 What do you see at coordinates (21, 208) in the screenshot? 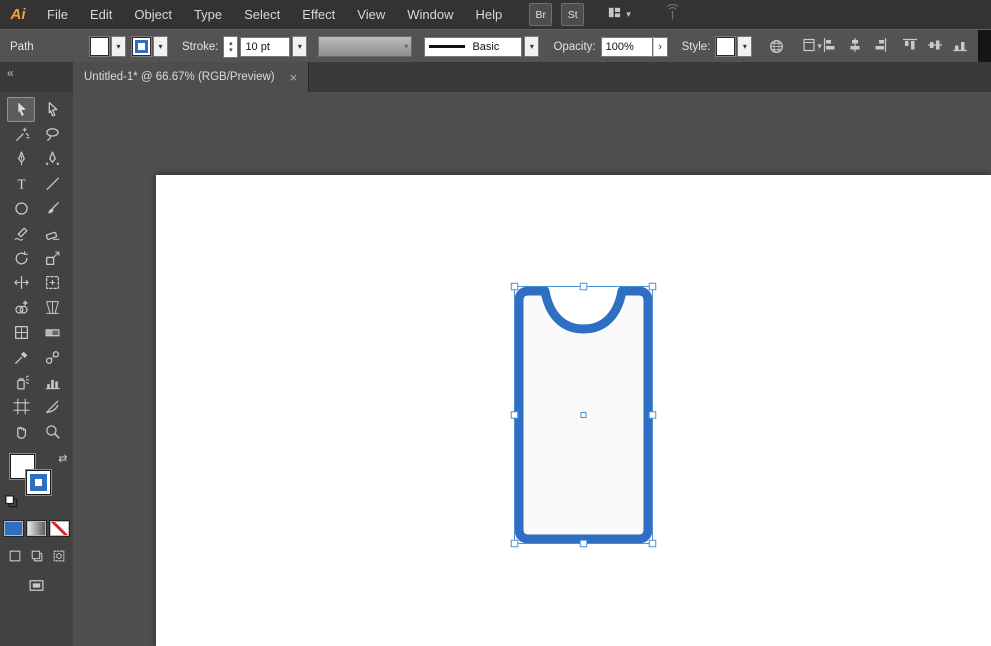
I see `ellipse-tool` at bounding box center [21, 208].